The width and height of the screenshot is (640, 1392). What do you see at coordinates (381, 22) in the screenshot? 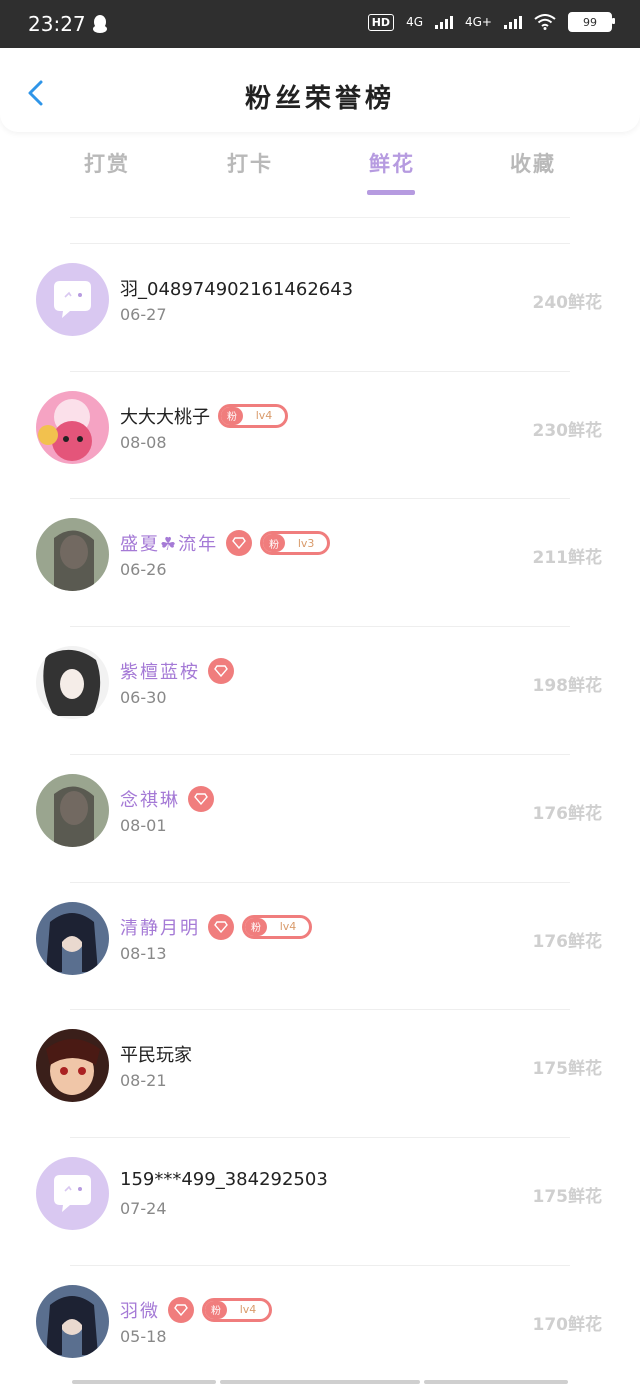
I see `hd-icon: HD` at bounding box center [381, 22].